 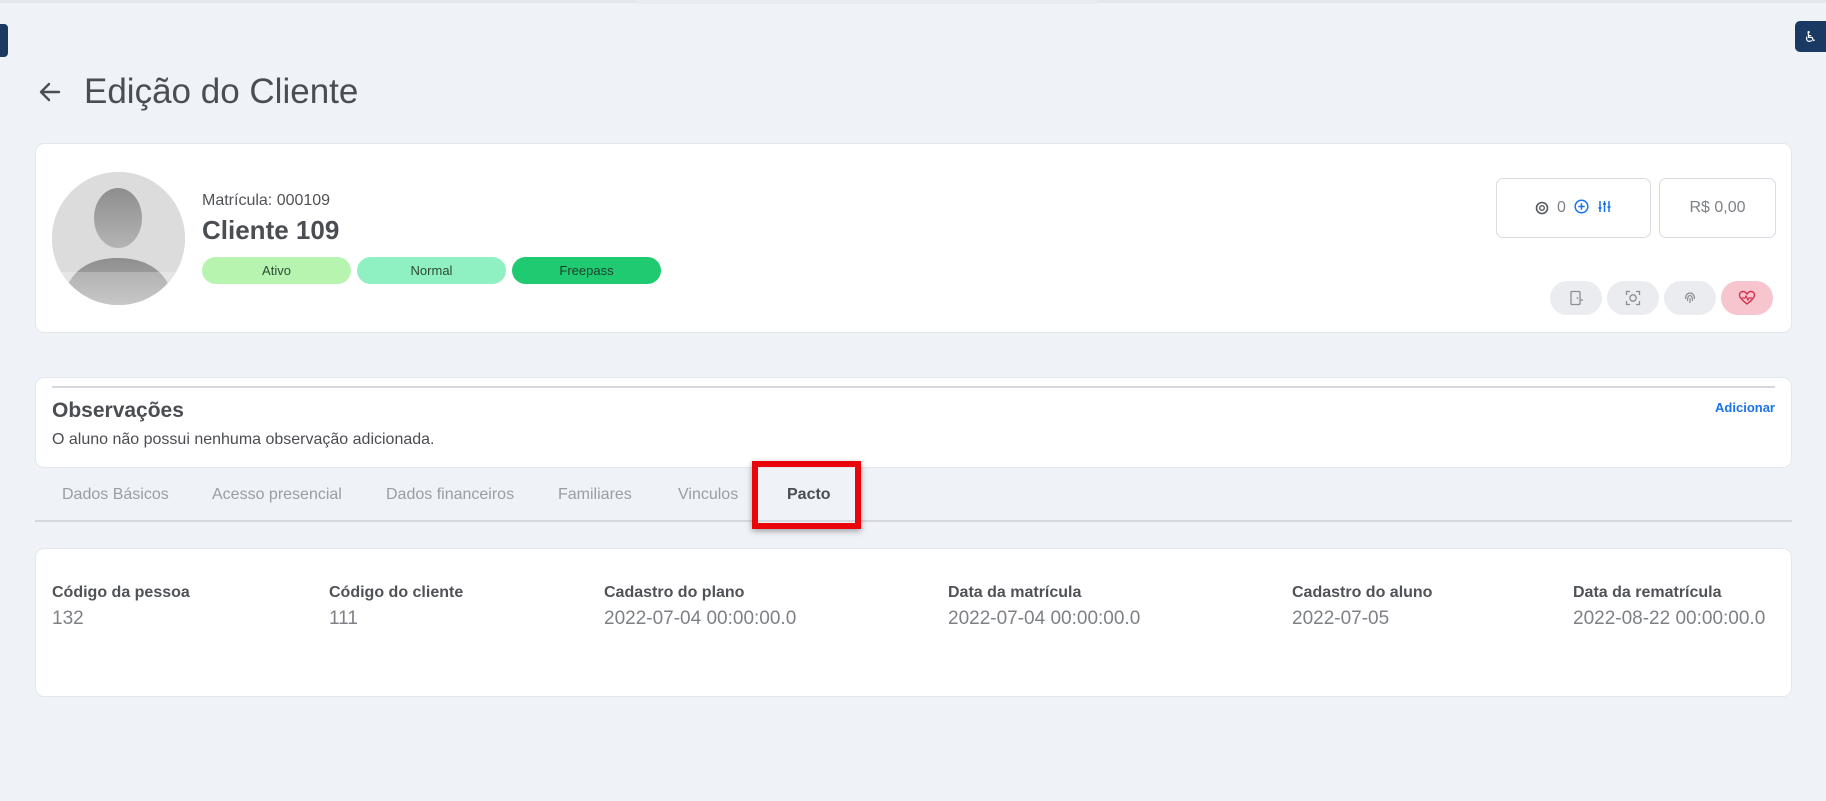 I want to click on fingerprint-icon, so click(x=1690, y=297).